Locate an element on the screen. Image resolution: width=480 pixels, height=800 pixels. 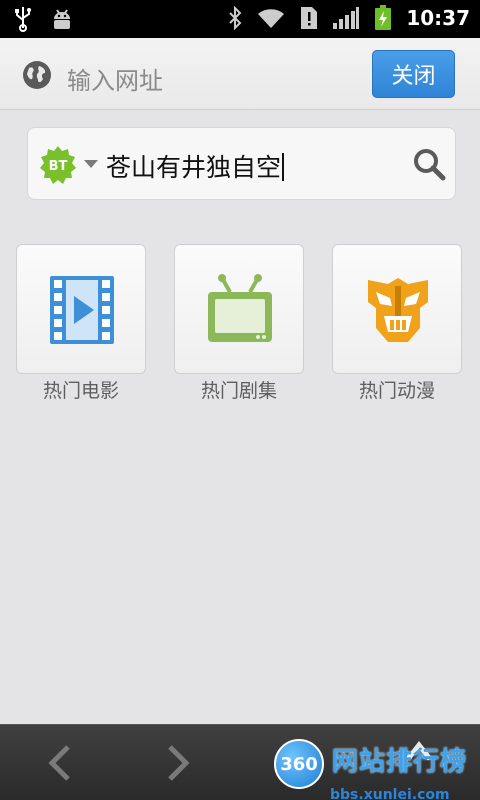
category-movies: 热门电影 is located at coordinates (81, 323).